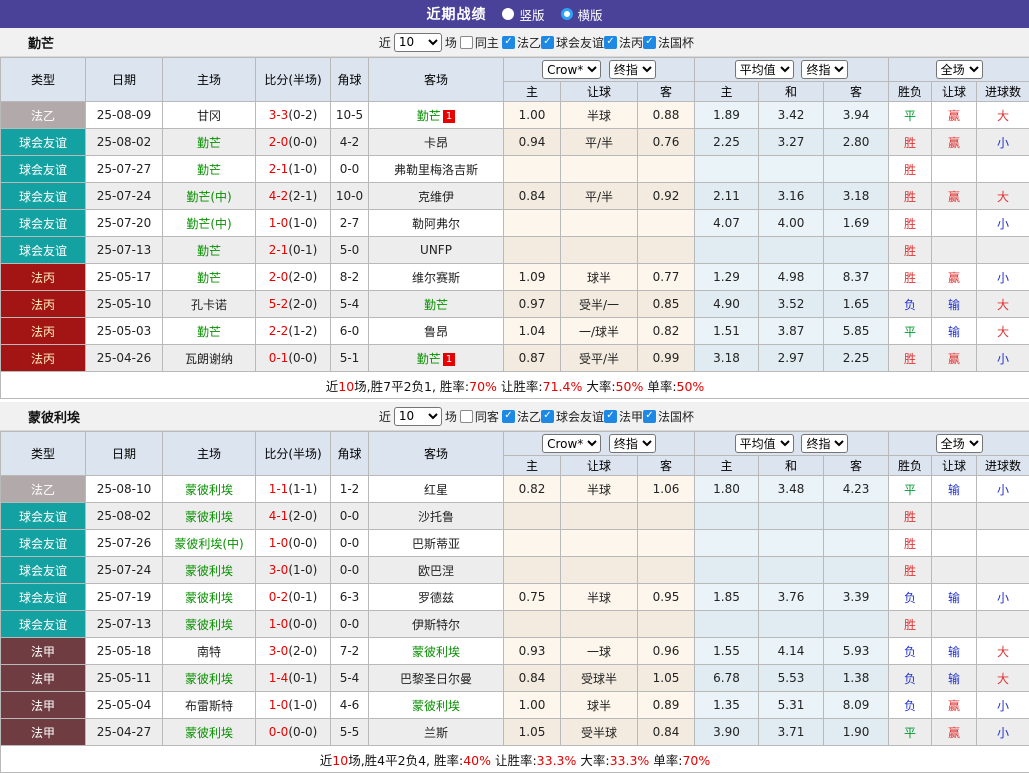 This screenshot has width=1029, height=773. What do you see at coordinates (293, 732) in the screenshot?
I see `score-cell: 0-0(0-0)` at bounding box center [293, 732].